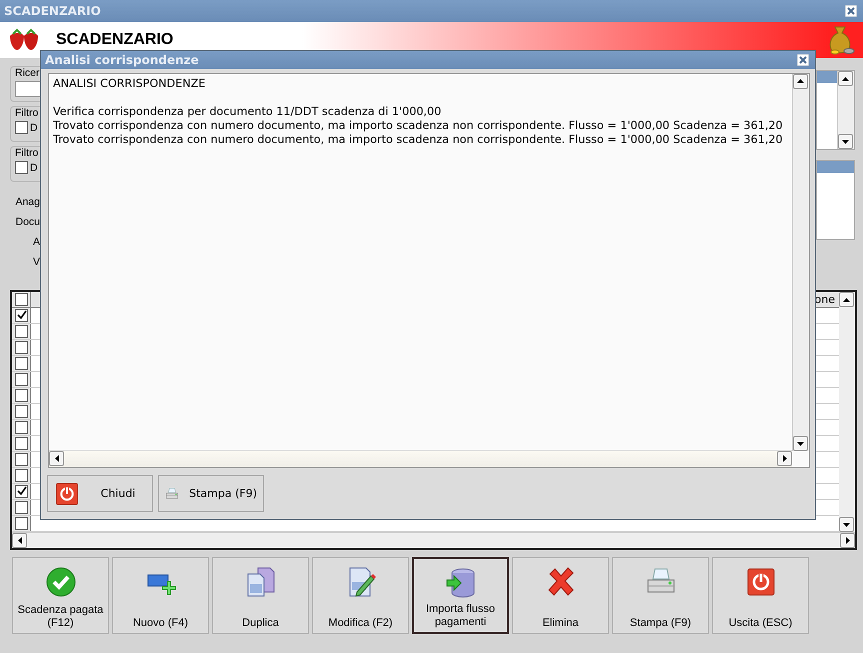 This screenshot has width=863, height=653. What do you see at coordinates (36, 242) in the screenshot?
I see `field-label: A` at bounding box center [36, 242].